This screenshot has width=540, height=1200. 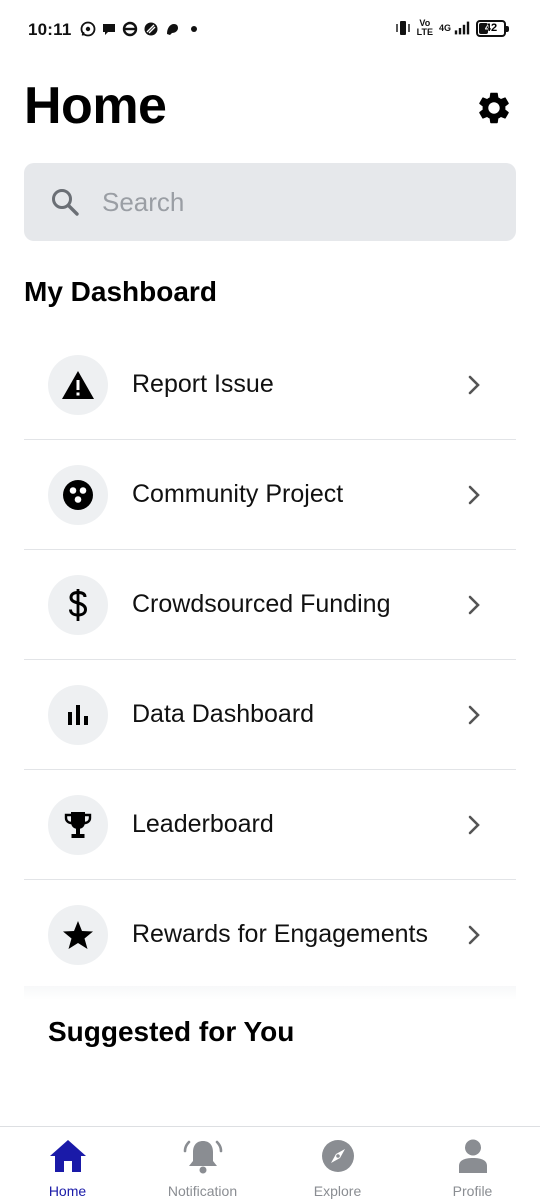 I want to click on underground-icon, so click(x=130, y=29).